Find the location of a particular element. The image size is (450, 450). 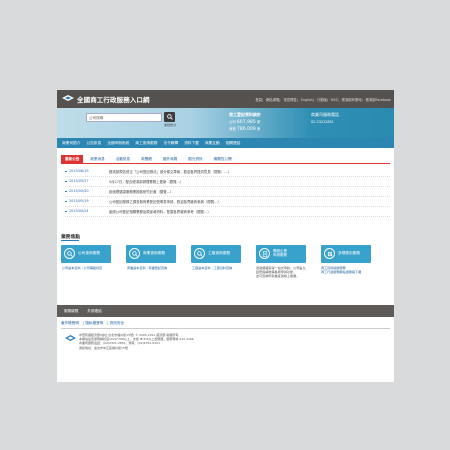

nav-item-announcements: 公告訊息 is located at coordinates (93, 143).